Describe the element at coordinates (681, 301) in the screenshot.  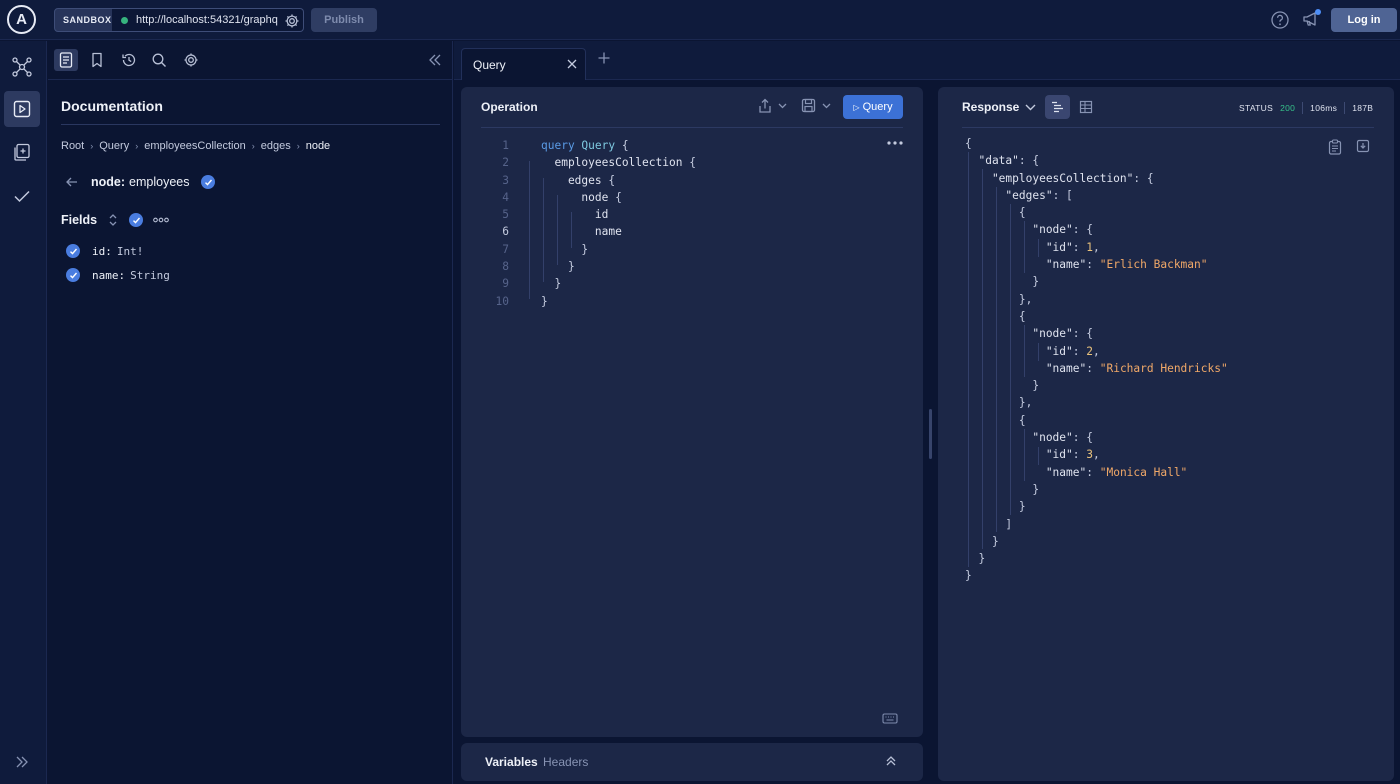
I see `code-line: 10}` at that location.